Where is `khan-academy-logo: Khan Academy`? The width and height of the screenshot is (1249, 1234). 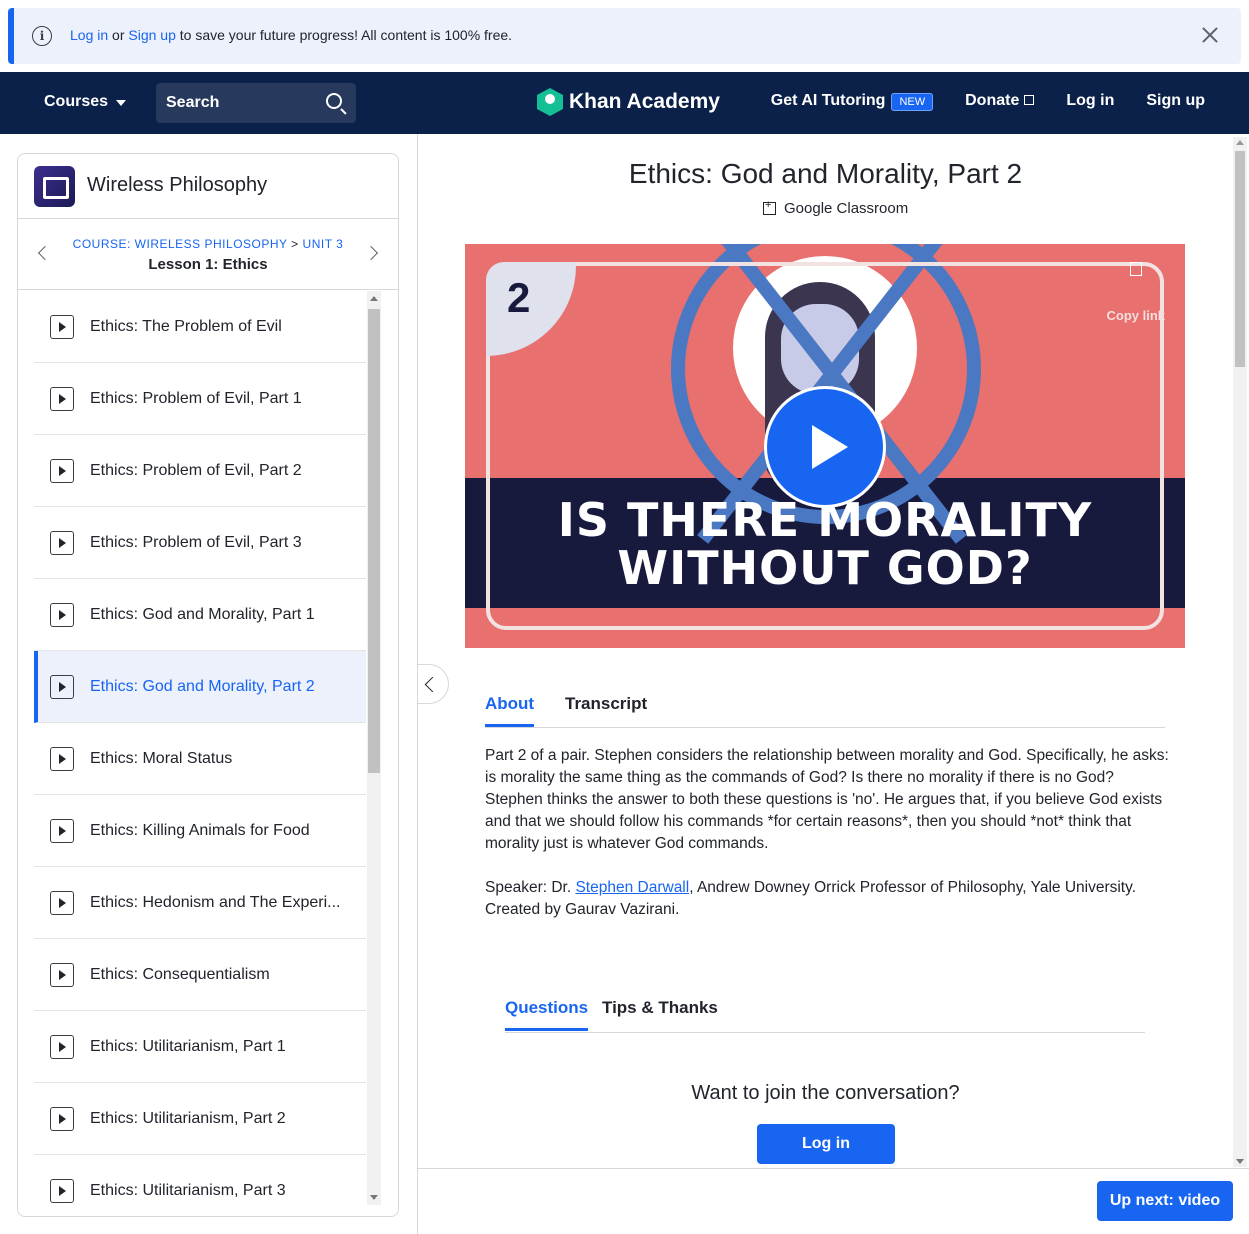 khan-academy-logo: Khan Academy is located at coordinates (628, 102).